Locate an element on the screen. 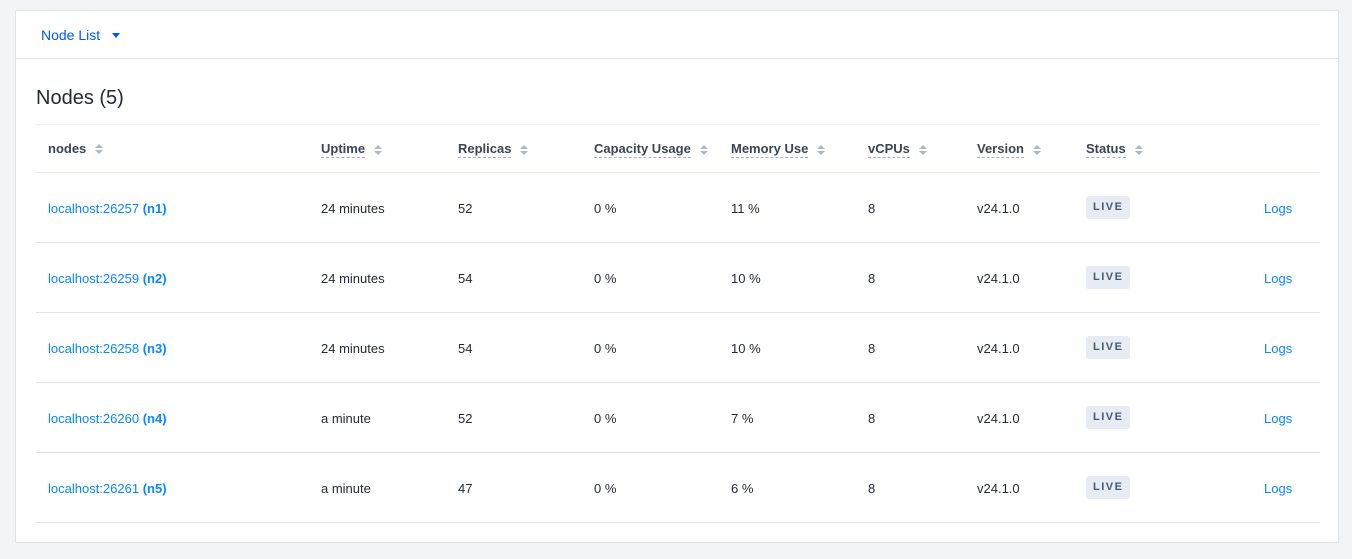  column-header-uptime: Uptime is located at coordinates (352, 149).